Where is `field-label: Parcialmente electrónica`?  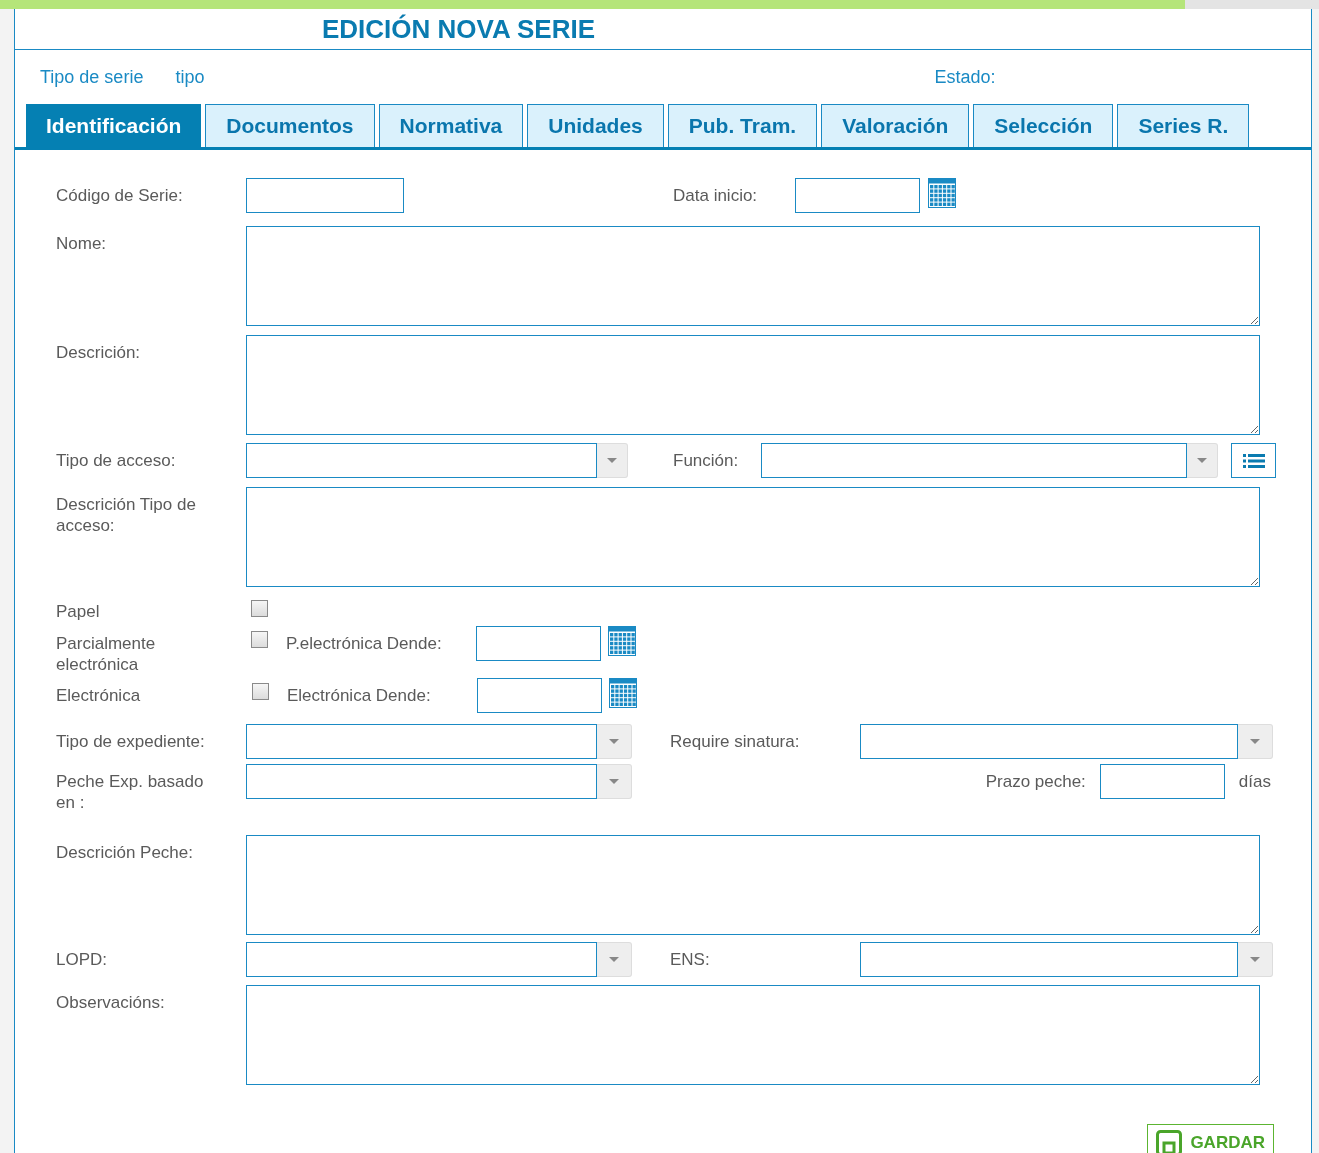 field-label: Parcialmente electrónica is located at coordinates (106, 654).